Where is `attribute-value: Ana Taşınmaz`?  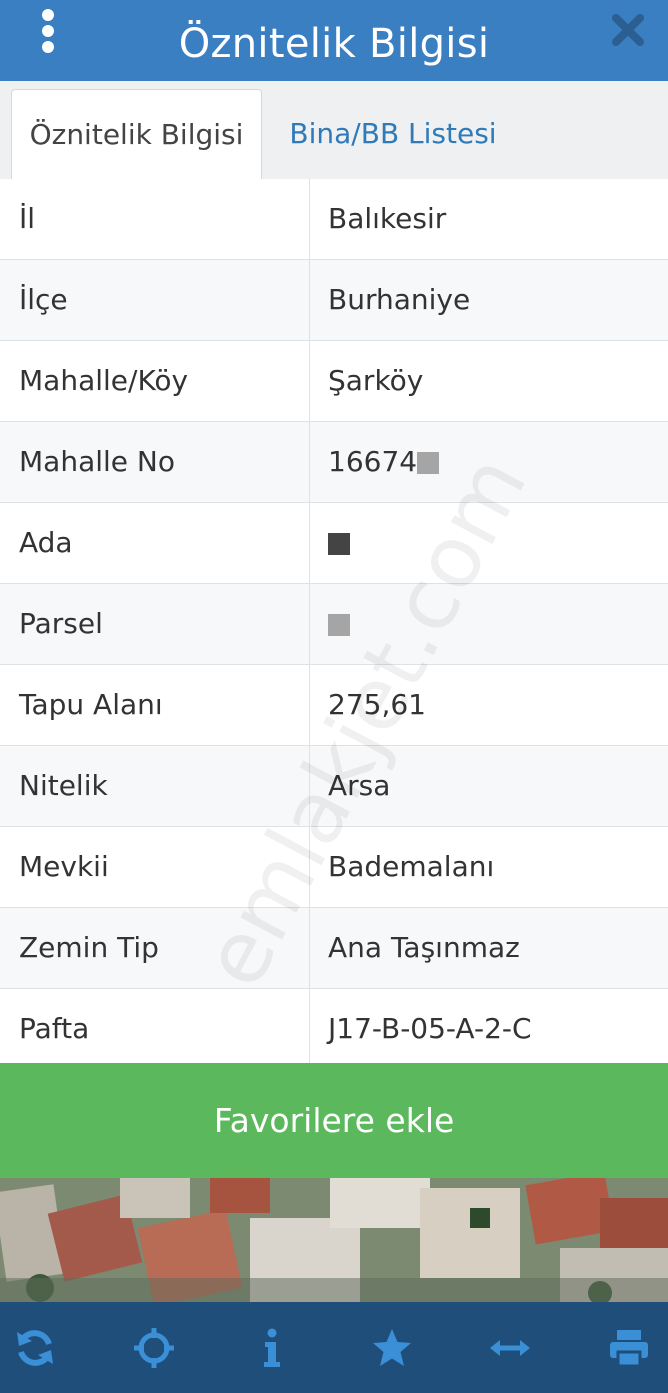 attribute-value: Ana Taşınmaz is located at coordinates (424, 947).